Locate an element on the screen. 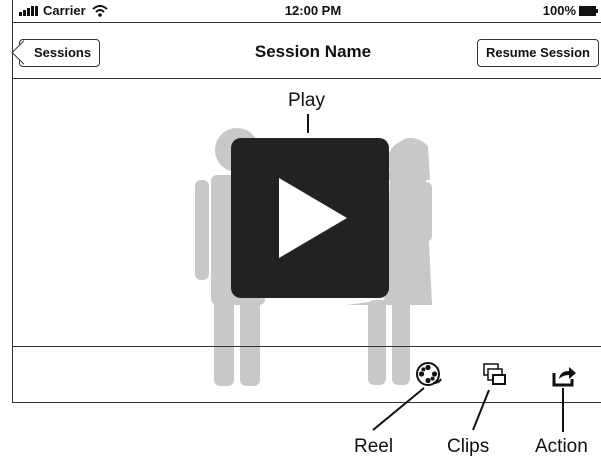 This screenshot has height=459, width=601. battery-indicator: 100% is located at coordinates (571, 10).